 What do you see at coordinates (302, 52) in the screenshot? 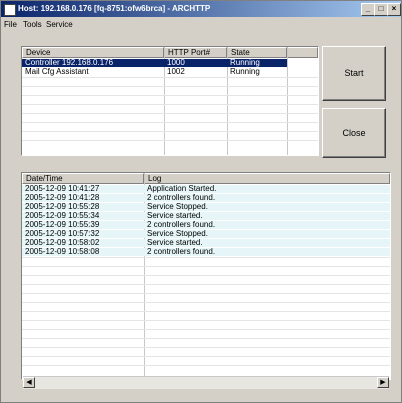
I see `column-header-filler` at bounding box center [302, 52].